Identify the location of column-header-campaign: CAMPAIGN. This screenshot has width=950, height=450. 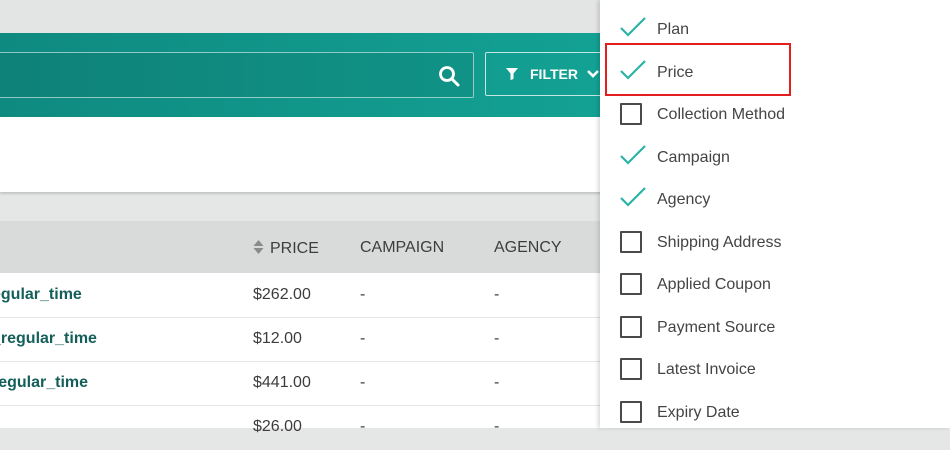
(402, 248).